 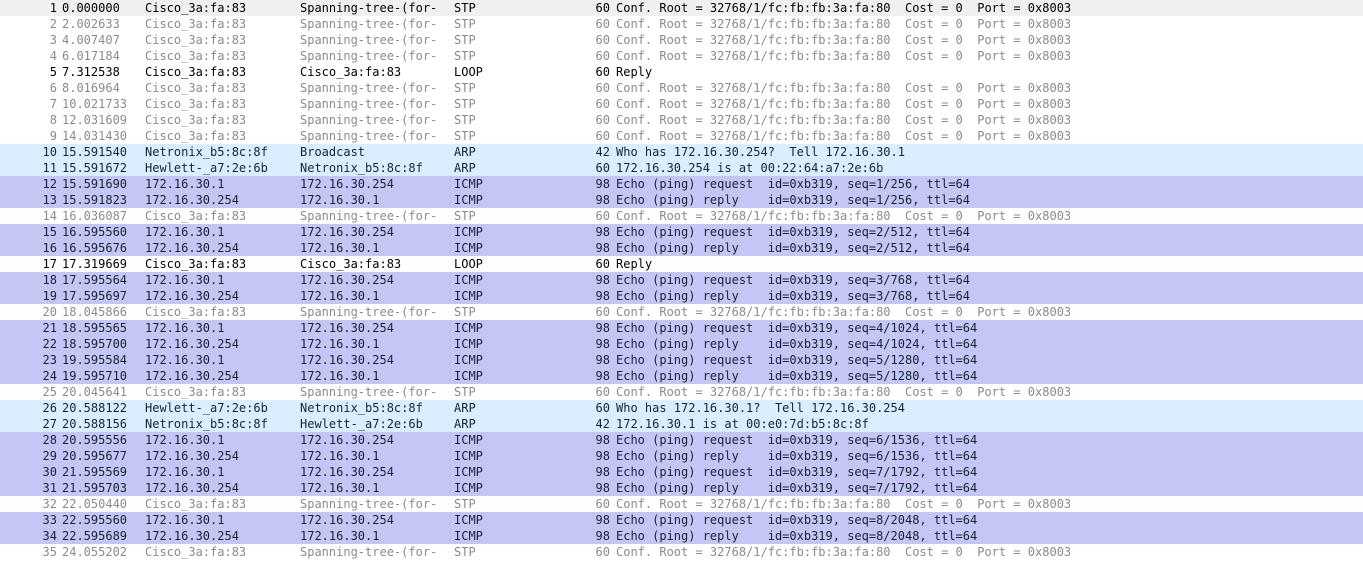 What do you see at coordinates (49, 232) in the screenshot?
I see `packet-number: 15` at bounding box center [49, 232].